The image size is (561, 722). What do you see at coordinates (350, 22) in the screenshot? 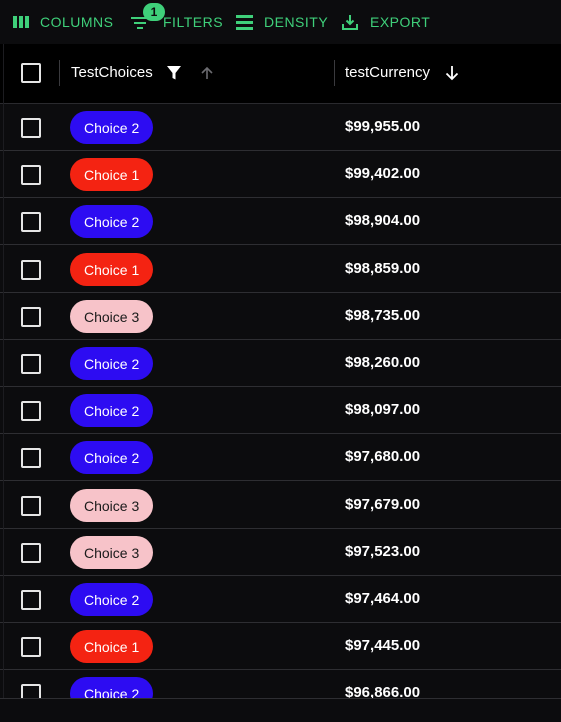
I see `export-icon` at bounding box center [350, 22].